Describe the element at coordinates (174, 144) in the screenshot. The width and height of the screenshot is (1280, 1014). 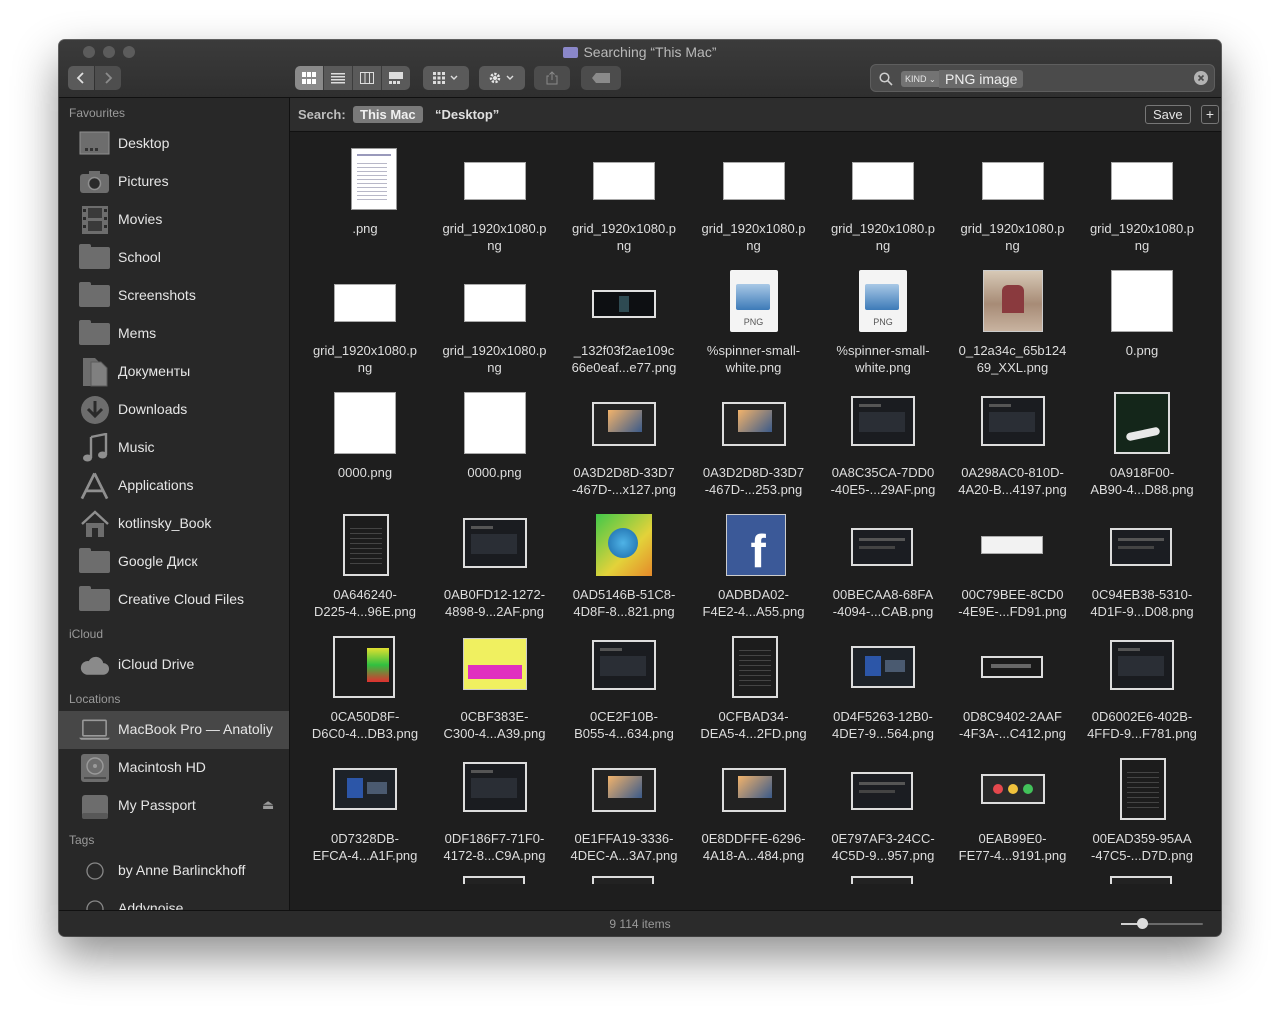
I see `sidebar-item-desktop: Desktop` at that location.